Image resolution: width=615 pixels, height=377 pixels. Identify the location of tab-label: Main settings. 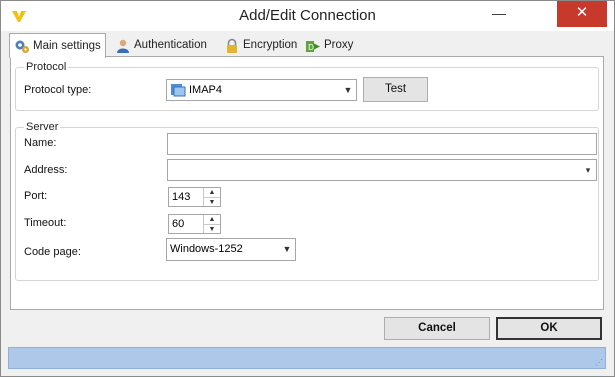
(67, 45).